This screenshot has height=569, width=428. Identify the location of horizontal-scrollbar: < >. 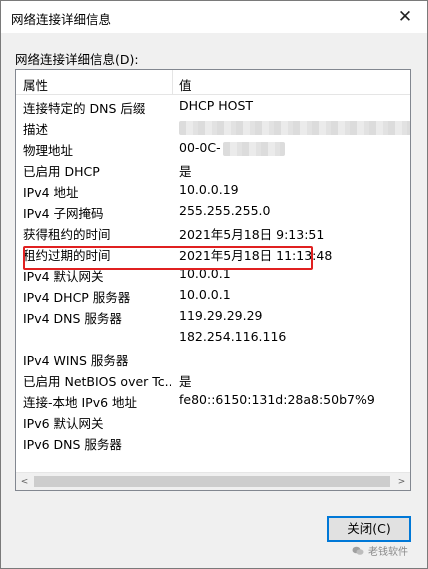
(213, 481).